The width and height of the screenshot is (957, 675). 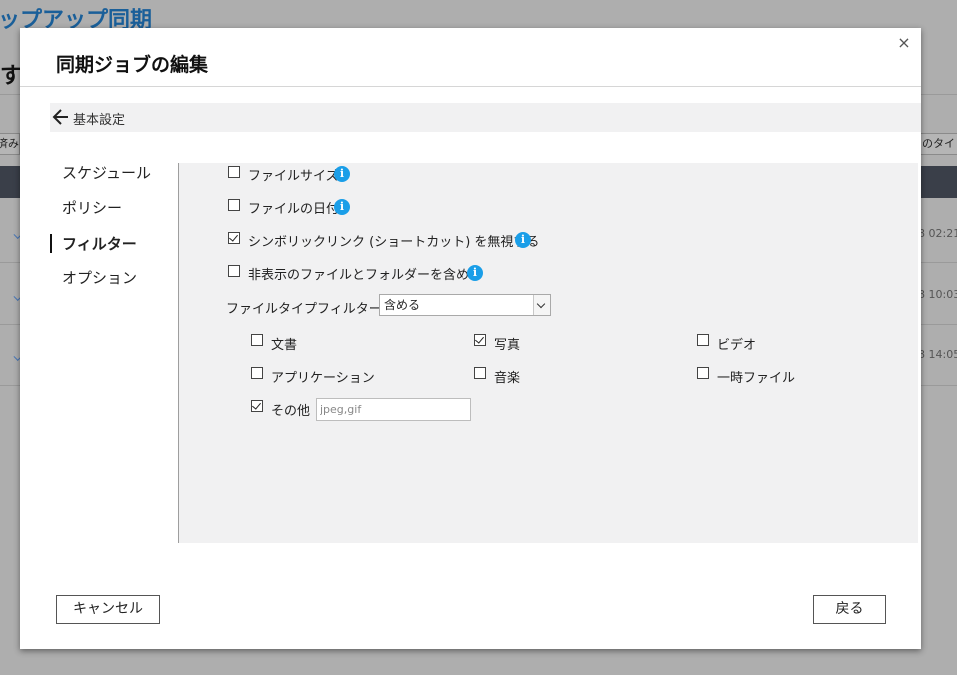 What do you see at coordinates (402, 305) in the screenshot?
I see `file-type-filter-value: 含める` at bounding box center [402, 305].